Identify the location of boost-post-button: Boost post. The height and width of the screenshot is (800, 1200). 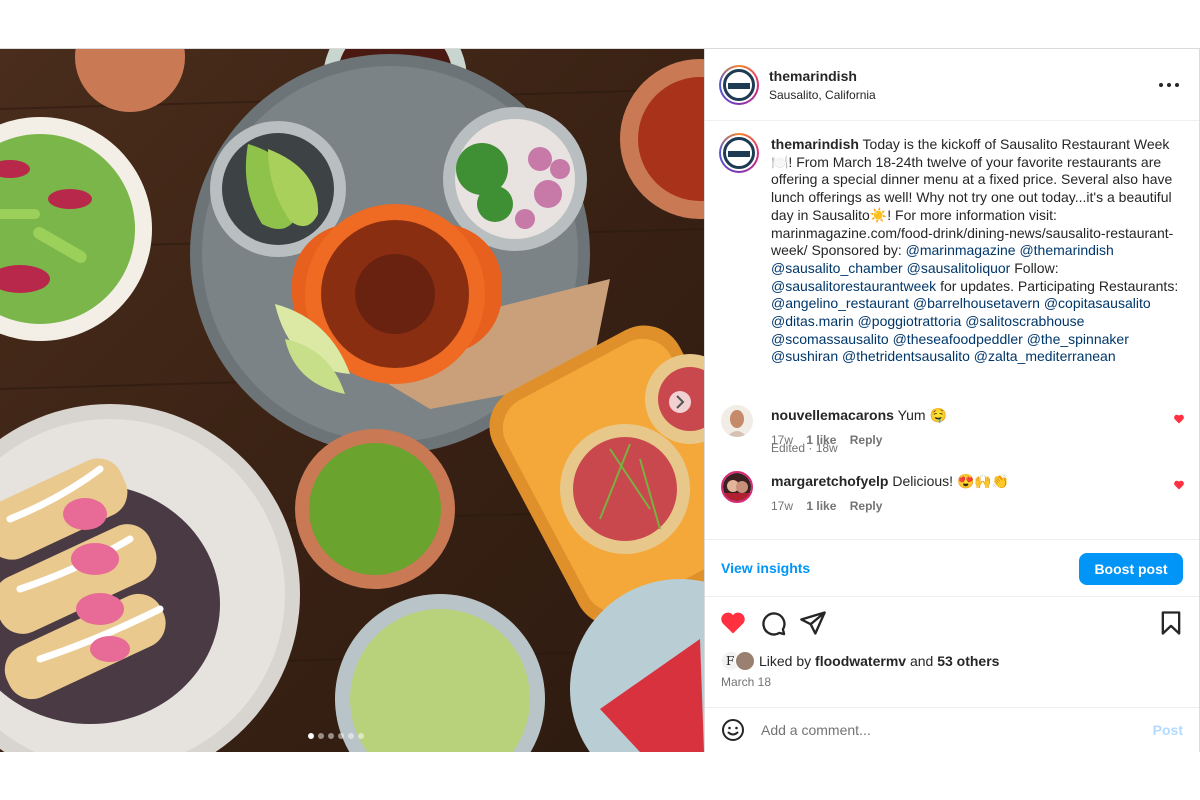
(1131, 569).